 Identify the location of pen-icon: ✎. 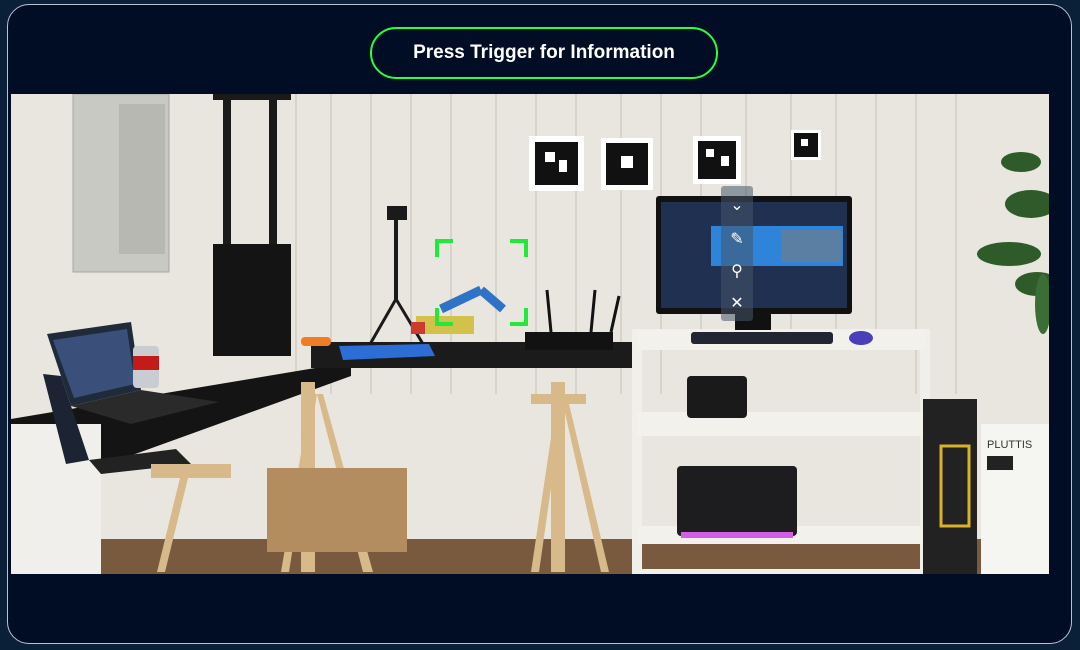
(737, 238).